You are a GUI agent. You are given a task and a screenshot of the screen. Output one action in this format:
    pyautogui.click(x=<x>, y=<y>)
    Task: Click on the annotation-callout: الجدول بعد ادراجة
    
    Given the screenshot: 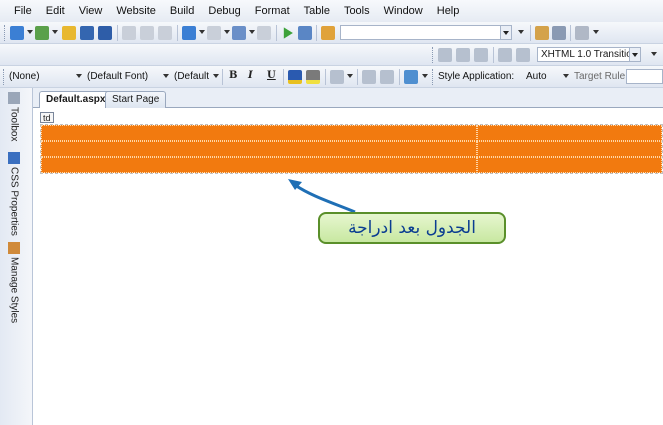 What is the action you would take?
    pyautogui.click(x=412, y=228)
    